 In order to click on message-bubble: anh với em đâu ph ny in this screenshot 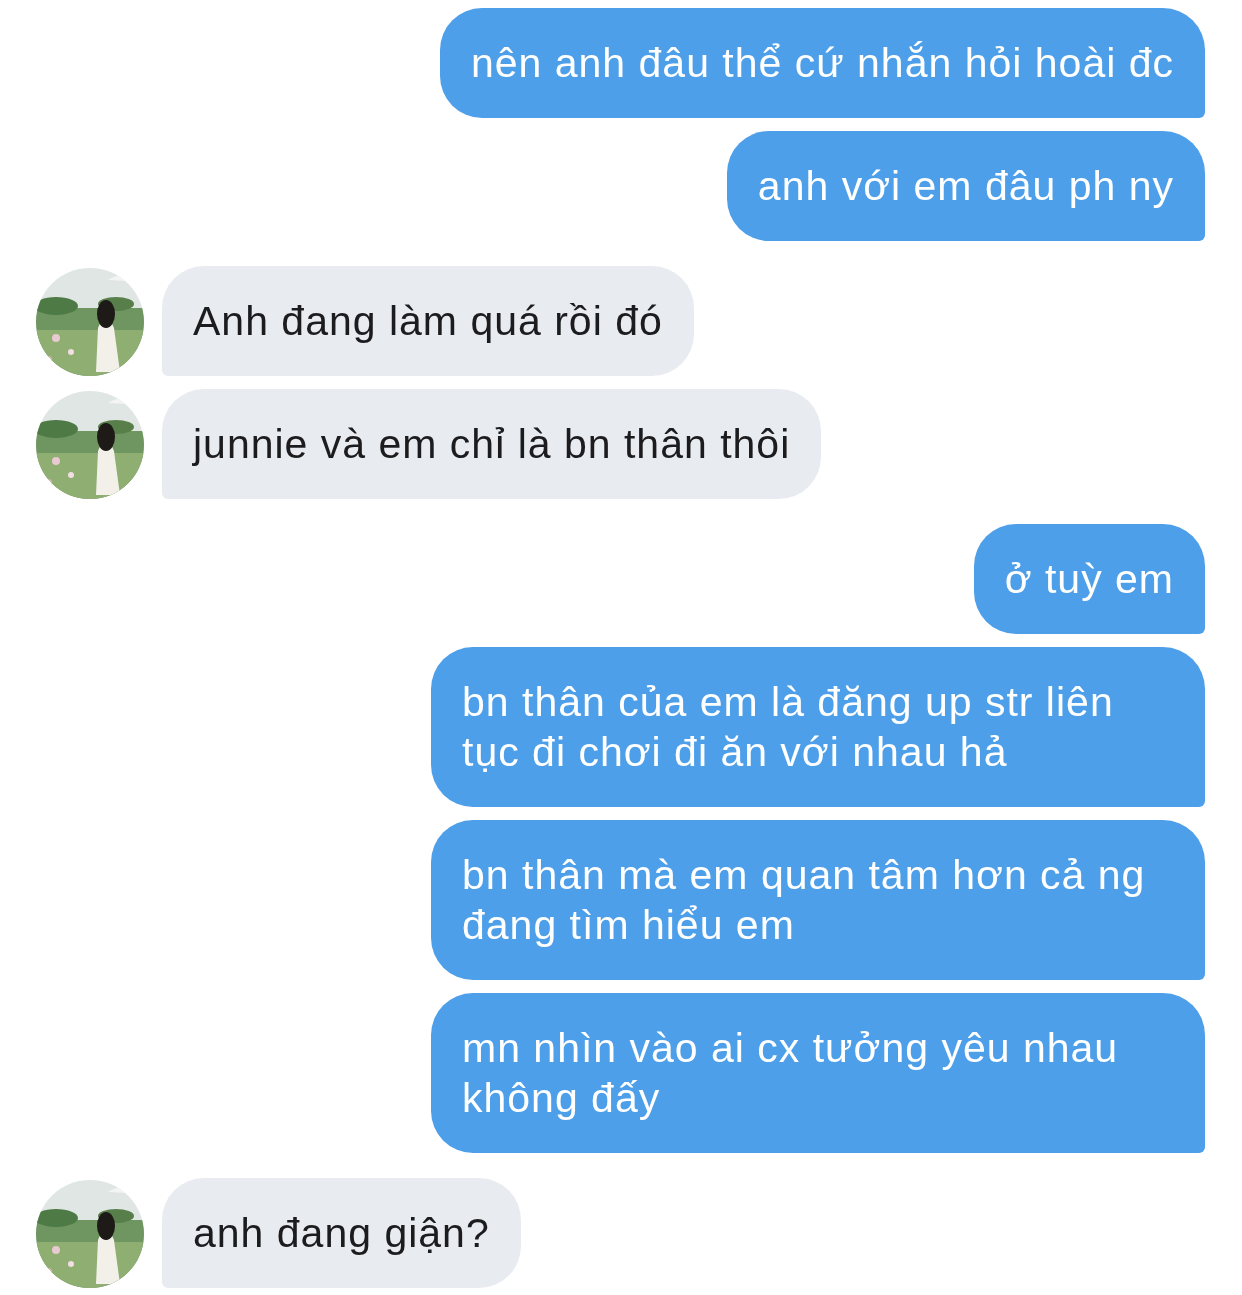, I will do `click(965, 186)`.